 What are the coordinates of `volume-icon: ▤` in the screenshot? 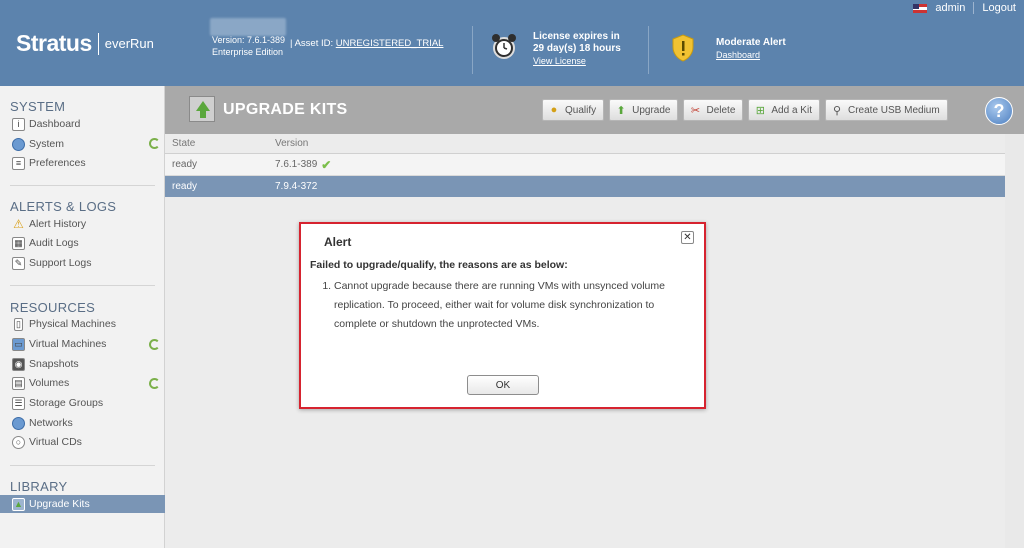 It's located at (18, 383).